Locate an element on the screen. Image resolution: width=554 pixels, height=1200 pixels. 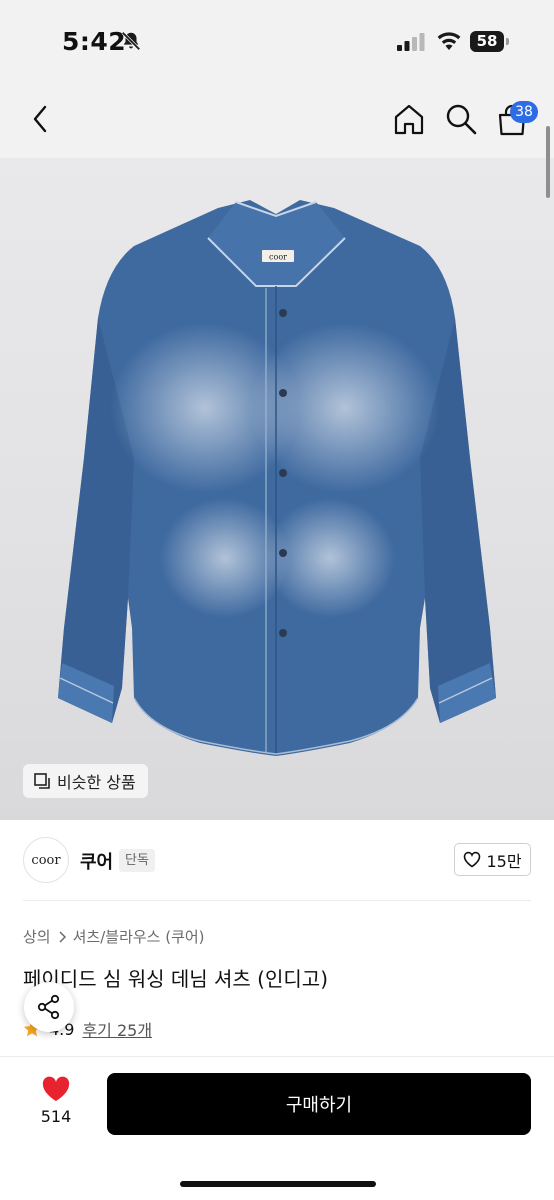
battery-icon: 58 is located at coordinates (490, 41).